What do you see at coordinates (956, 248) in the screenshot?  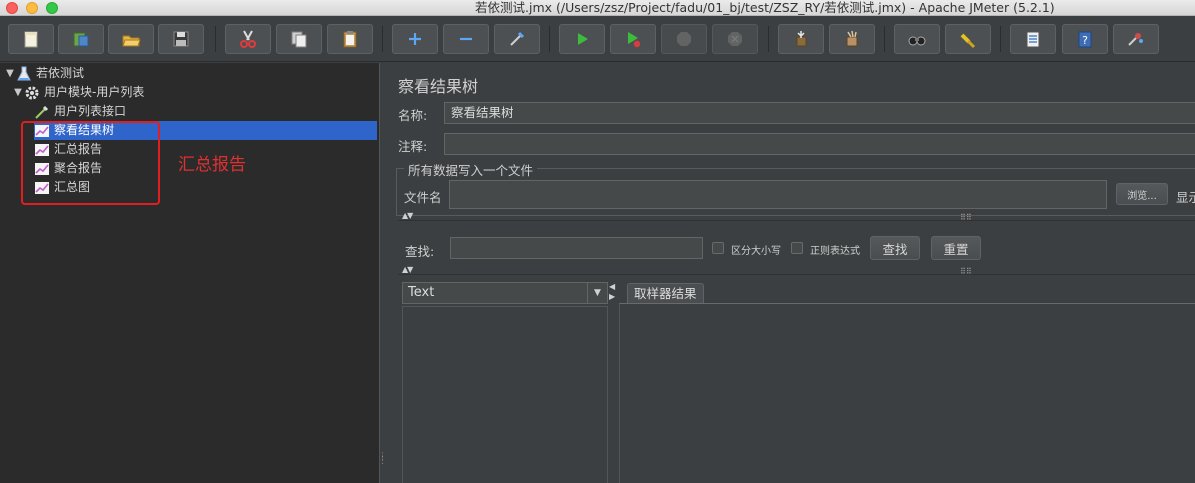 I see `reset-button: 重置` at bounding box center [956, 248].